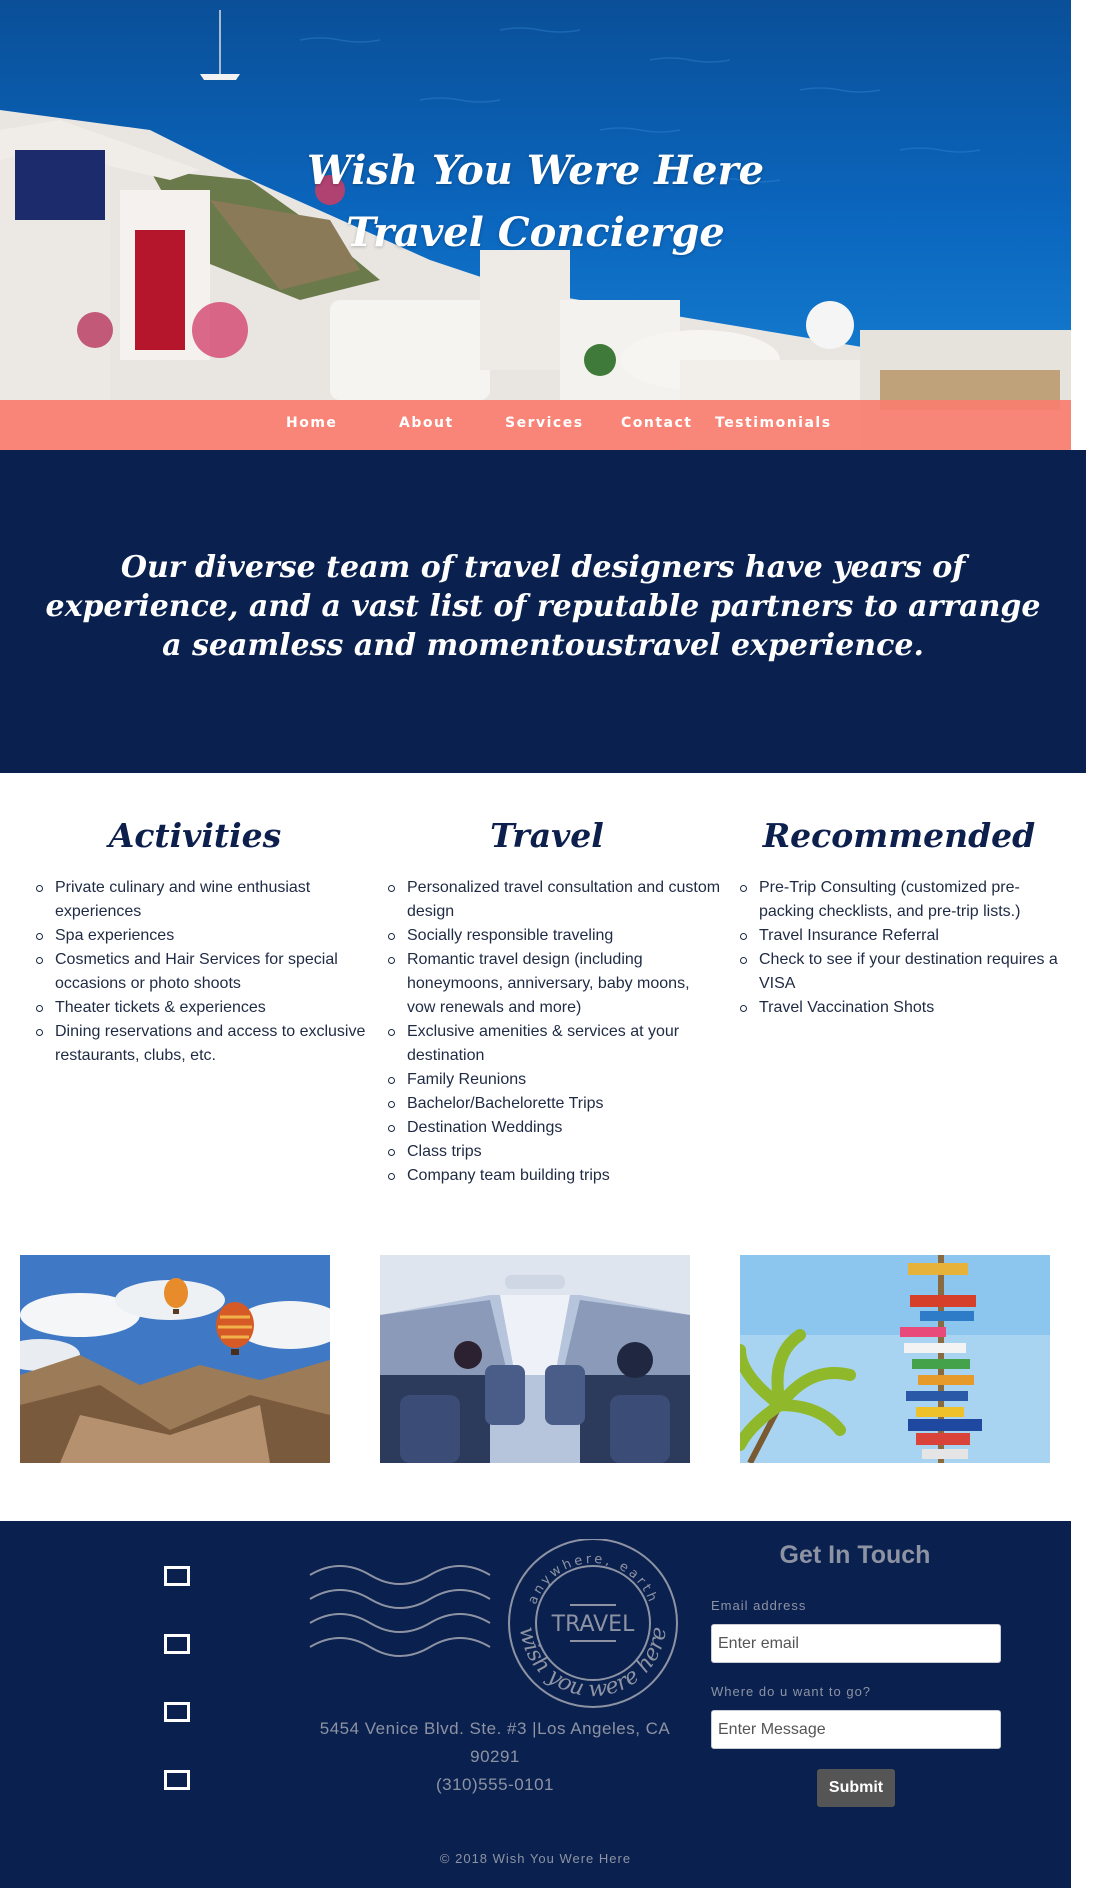 Image resolution: width=1100 pixels, height=1888 pixels. I want to click on list-item: Travel Vaccination Shots, so click(907, 1008).